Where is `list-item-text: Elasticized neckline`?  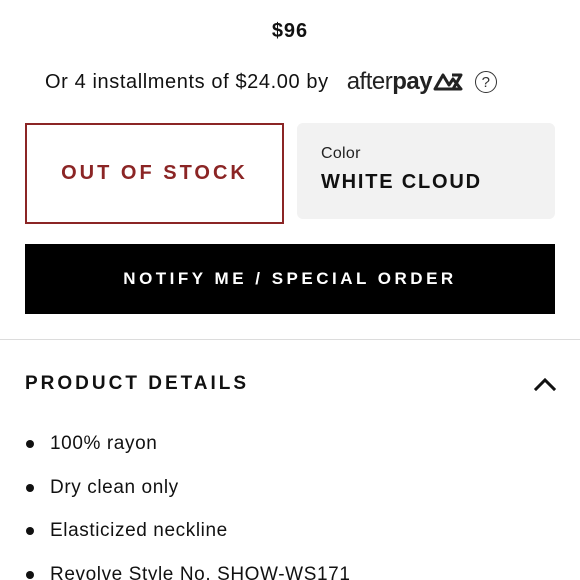 list-item-text: Elasticized neckline is located at coordinates (139, 530).